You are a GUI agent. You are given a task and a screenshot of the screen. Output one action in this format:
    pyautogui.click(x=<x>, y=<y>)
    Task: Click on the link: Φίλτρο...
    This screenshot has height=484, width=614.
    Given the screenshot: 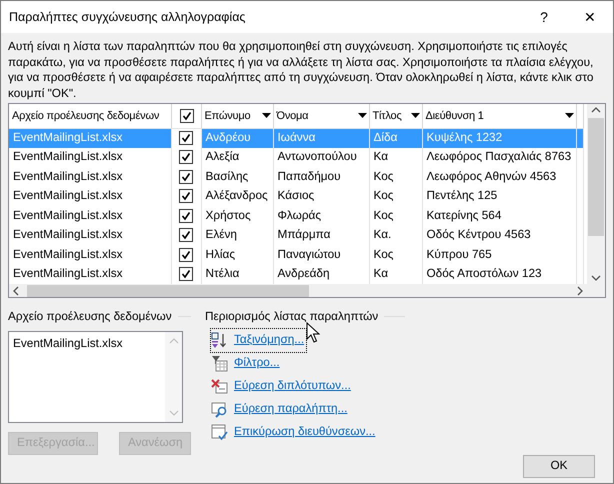 What is the action you would take?
    pyautogui.click(x=257, y=363)
    